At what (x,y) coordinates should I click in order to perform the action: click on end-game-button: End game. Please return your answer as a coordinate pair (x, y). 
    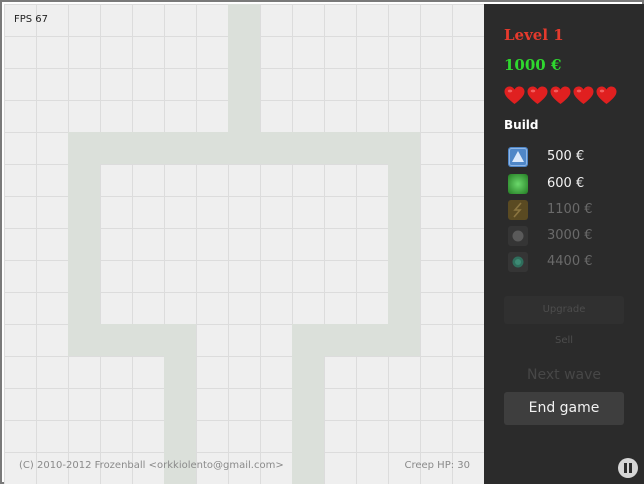
    Looking at the image, I should click on (564, 408).